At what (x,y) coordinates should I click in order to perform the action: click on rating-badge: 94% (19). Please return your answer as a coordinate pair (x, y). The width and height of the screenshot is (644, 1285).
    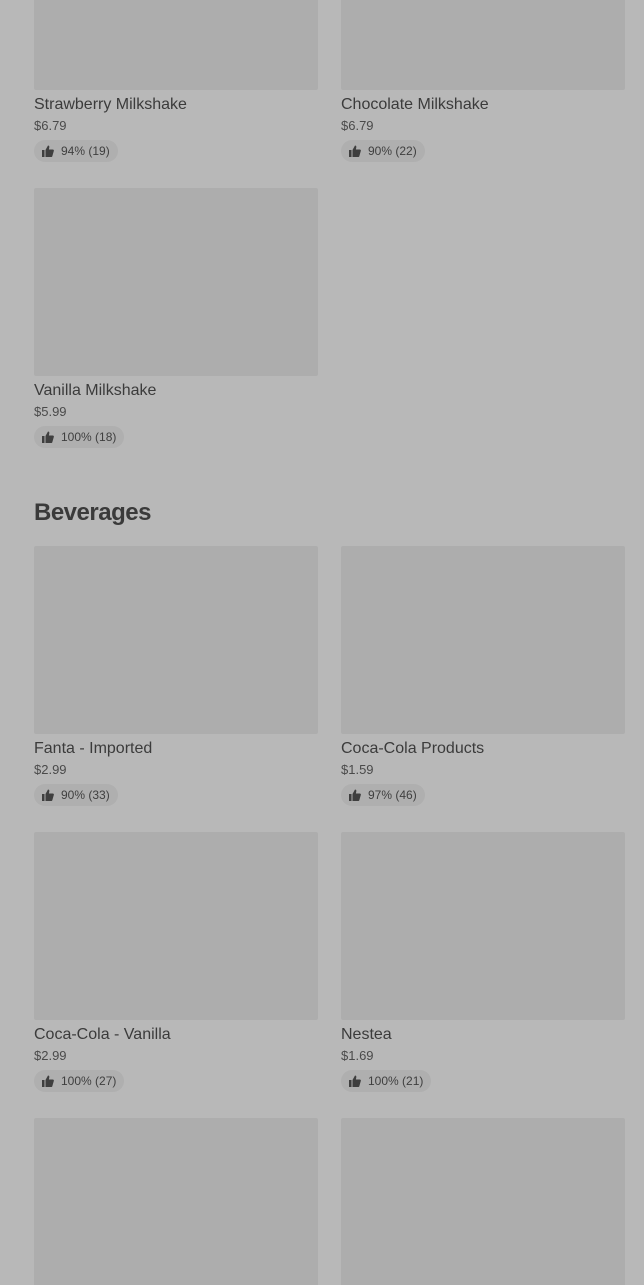
    Looking at the image, I should click on (76, 151).